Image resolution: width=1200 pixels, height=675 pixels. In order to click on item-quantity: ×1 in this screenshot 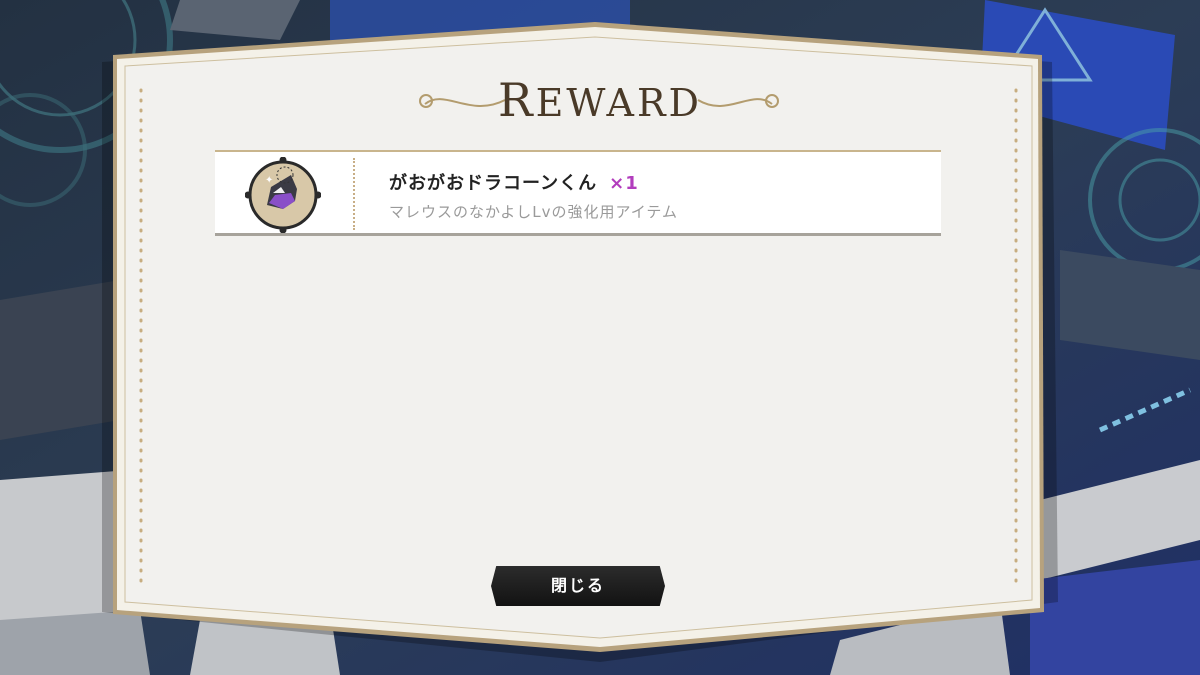, I will do `click(624, 183)`.